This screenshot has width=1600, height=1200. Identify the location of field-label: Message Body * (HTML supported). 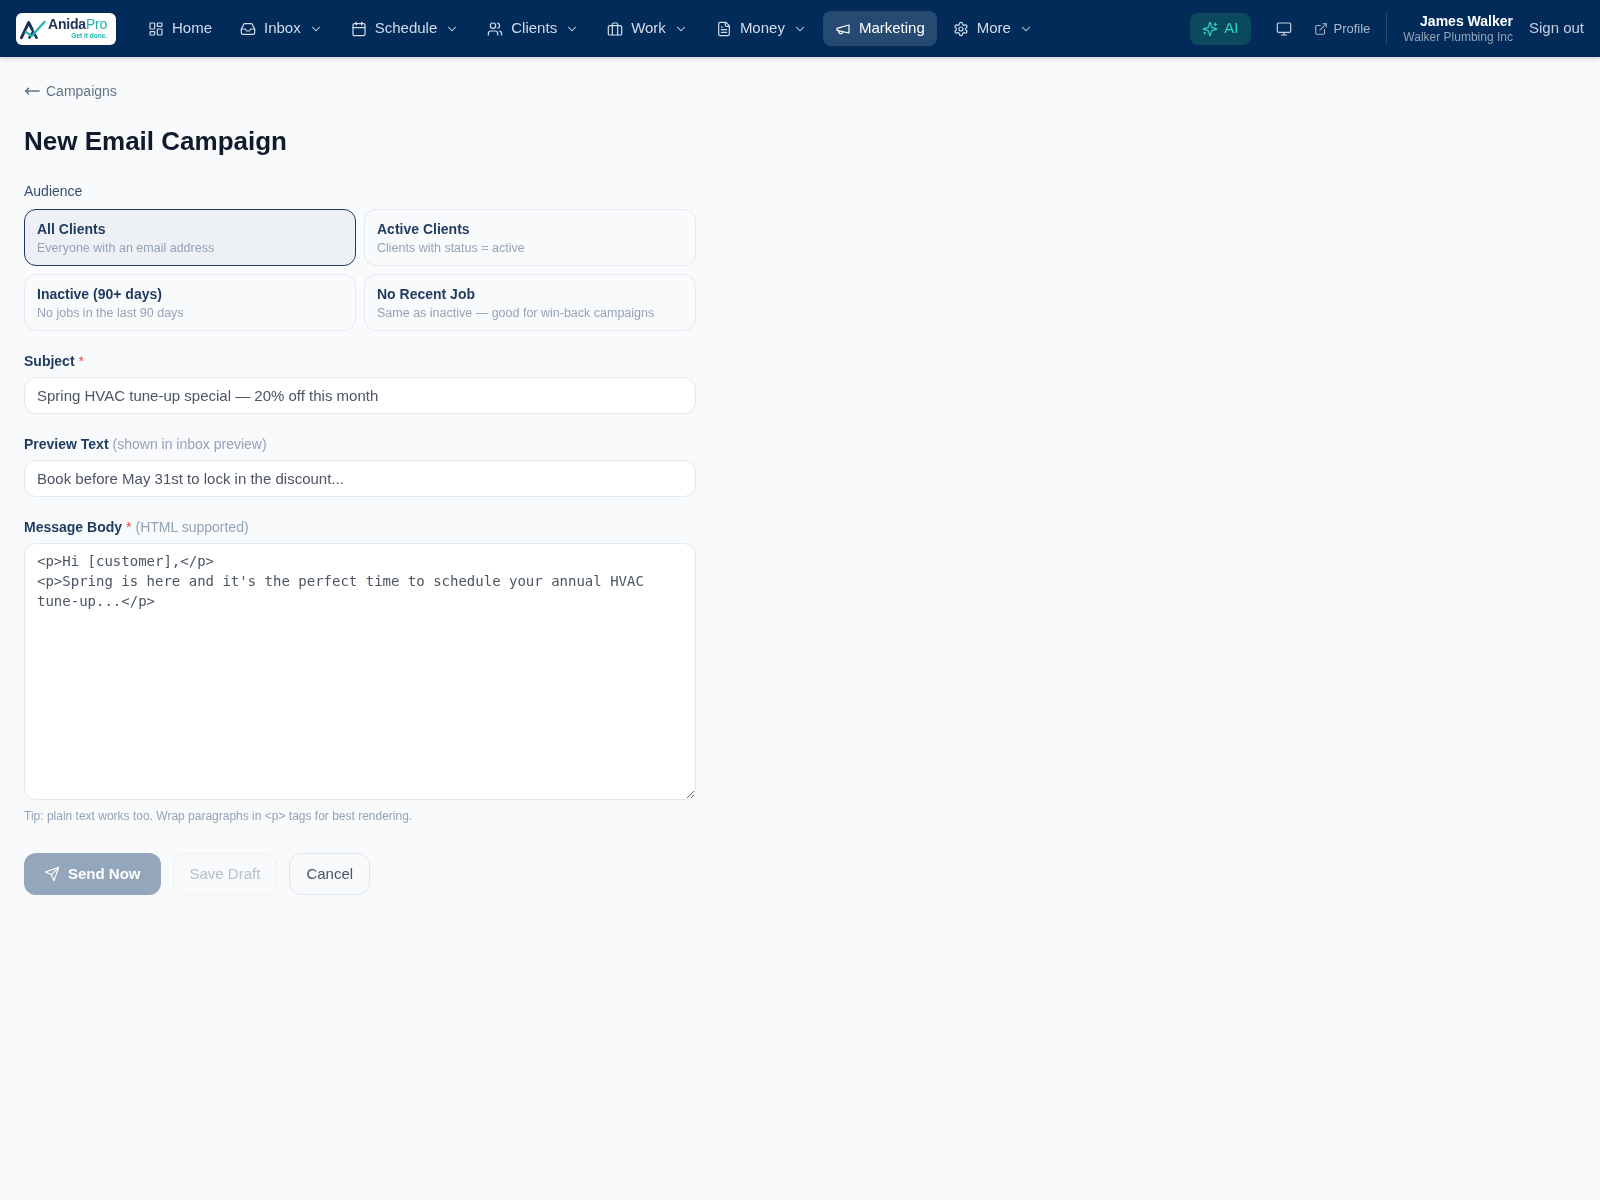
(136, 527).